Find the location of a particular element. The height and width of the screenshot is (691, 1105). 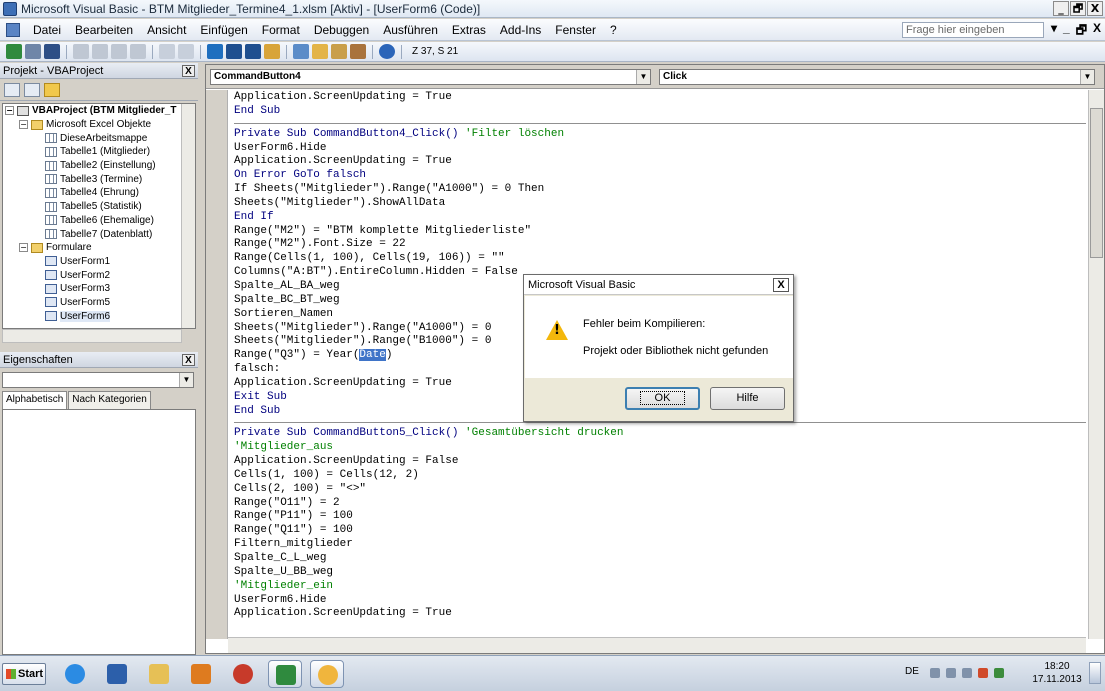

menu-addins: Add-Ins is located at coordinates (520, 30).